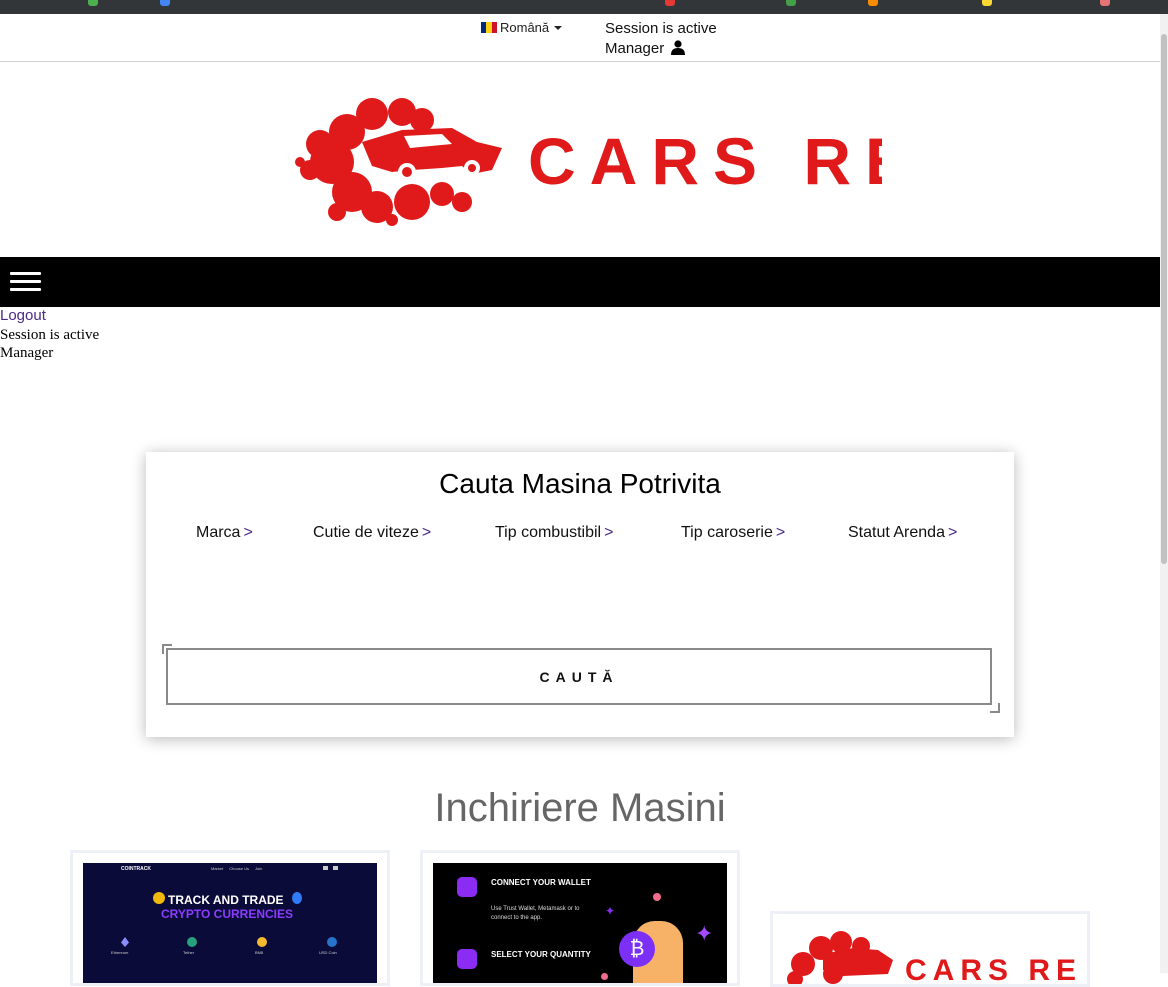 The height and width of the screenshot is (987, 1168). Describe the element at coordinates (580, 483) in the screenshot. I see `search-title: Cauta Masina Potrivita` at that location.